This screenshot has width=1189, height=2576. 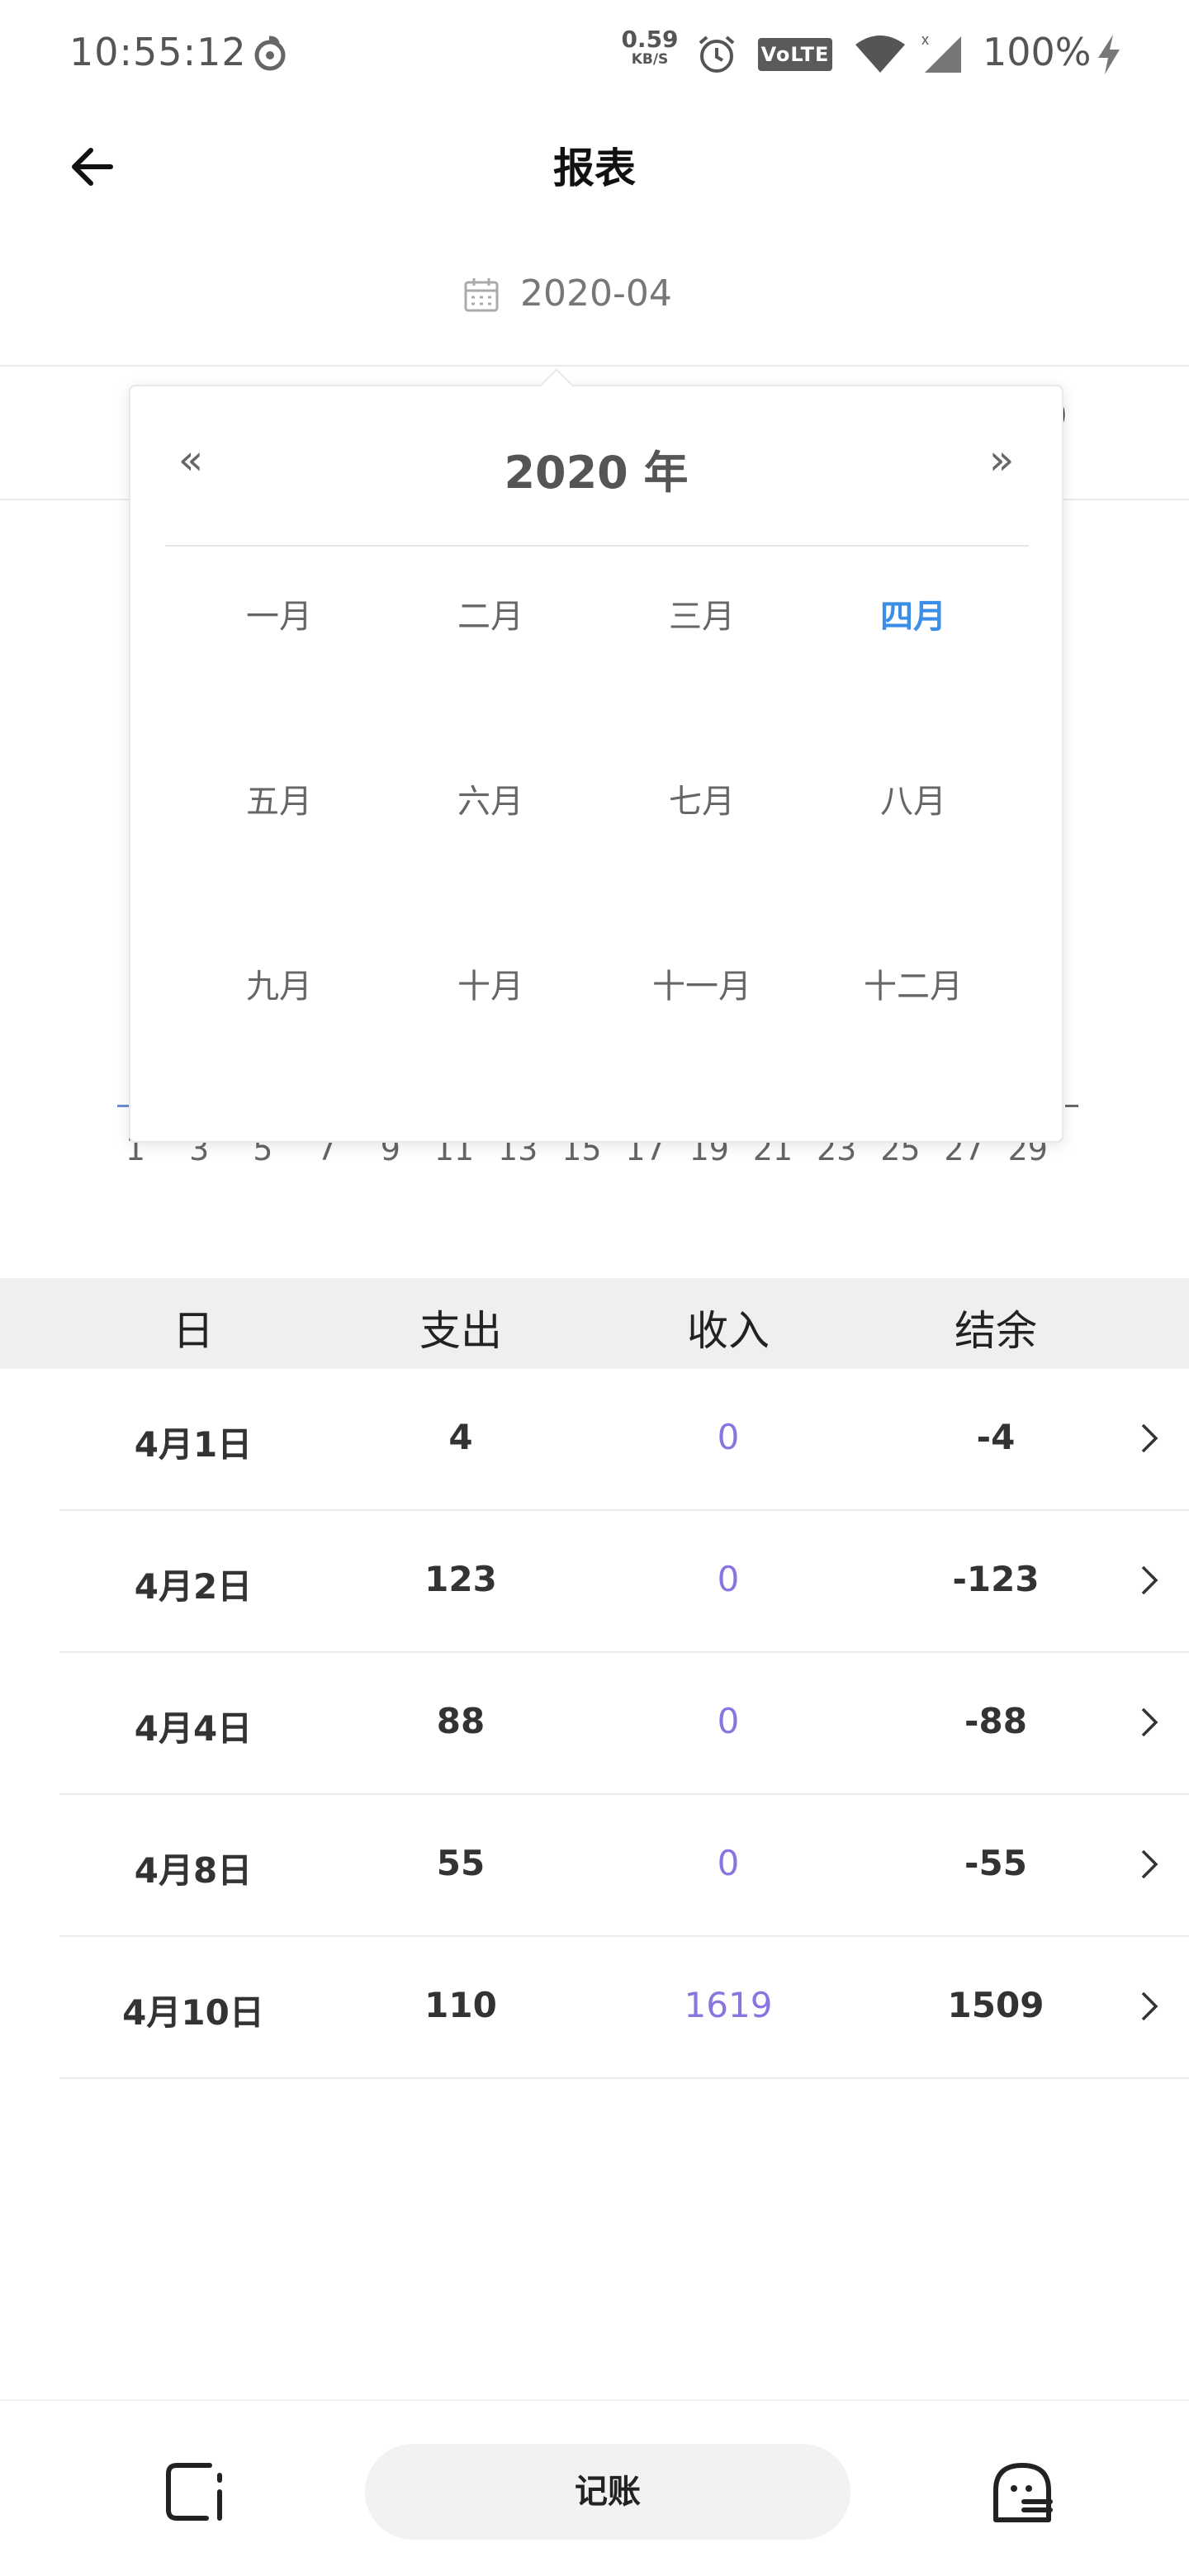 What do you see at coordinates (1037, 52) in the screenshot?
I see `battery-percent: 100%` at bounding box center [1037, 52].